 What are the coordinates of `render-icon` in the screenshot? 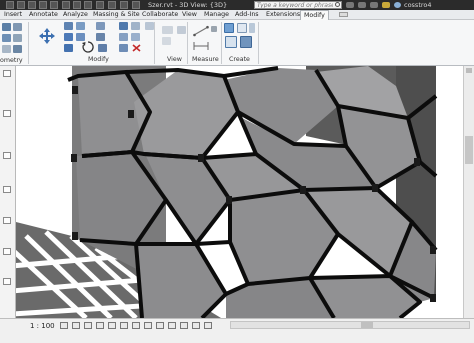 It's located at (112, 325).